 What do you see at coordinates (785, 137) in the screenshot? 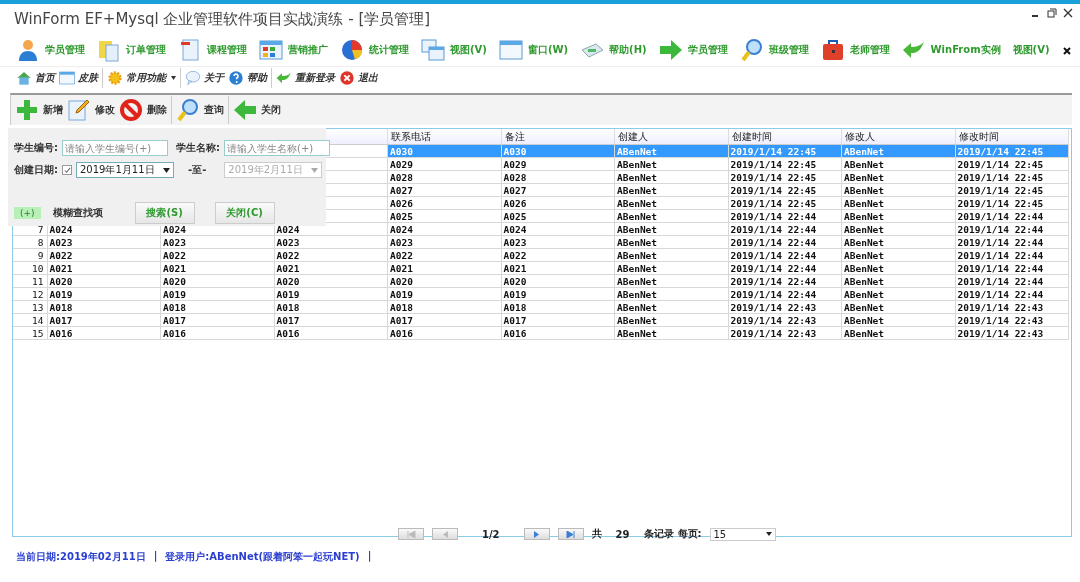
I see `column-header: 创建时间` at bounding box center [785, 137].